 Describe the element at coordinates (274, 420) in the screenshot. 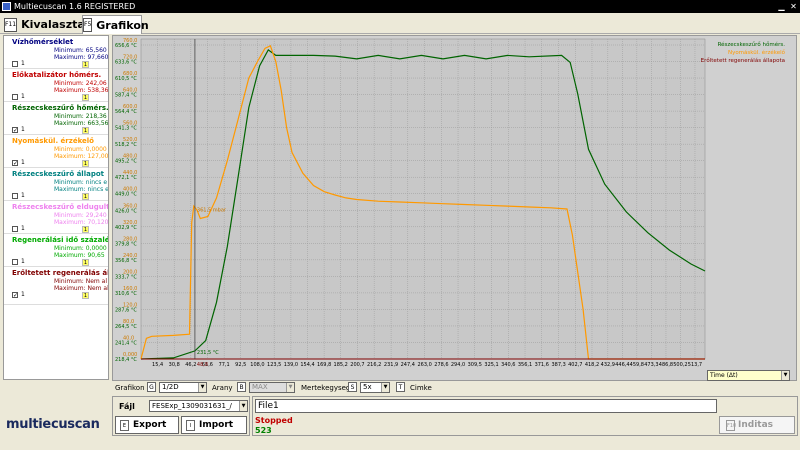

I see `status-text: Stopped` at that location.